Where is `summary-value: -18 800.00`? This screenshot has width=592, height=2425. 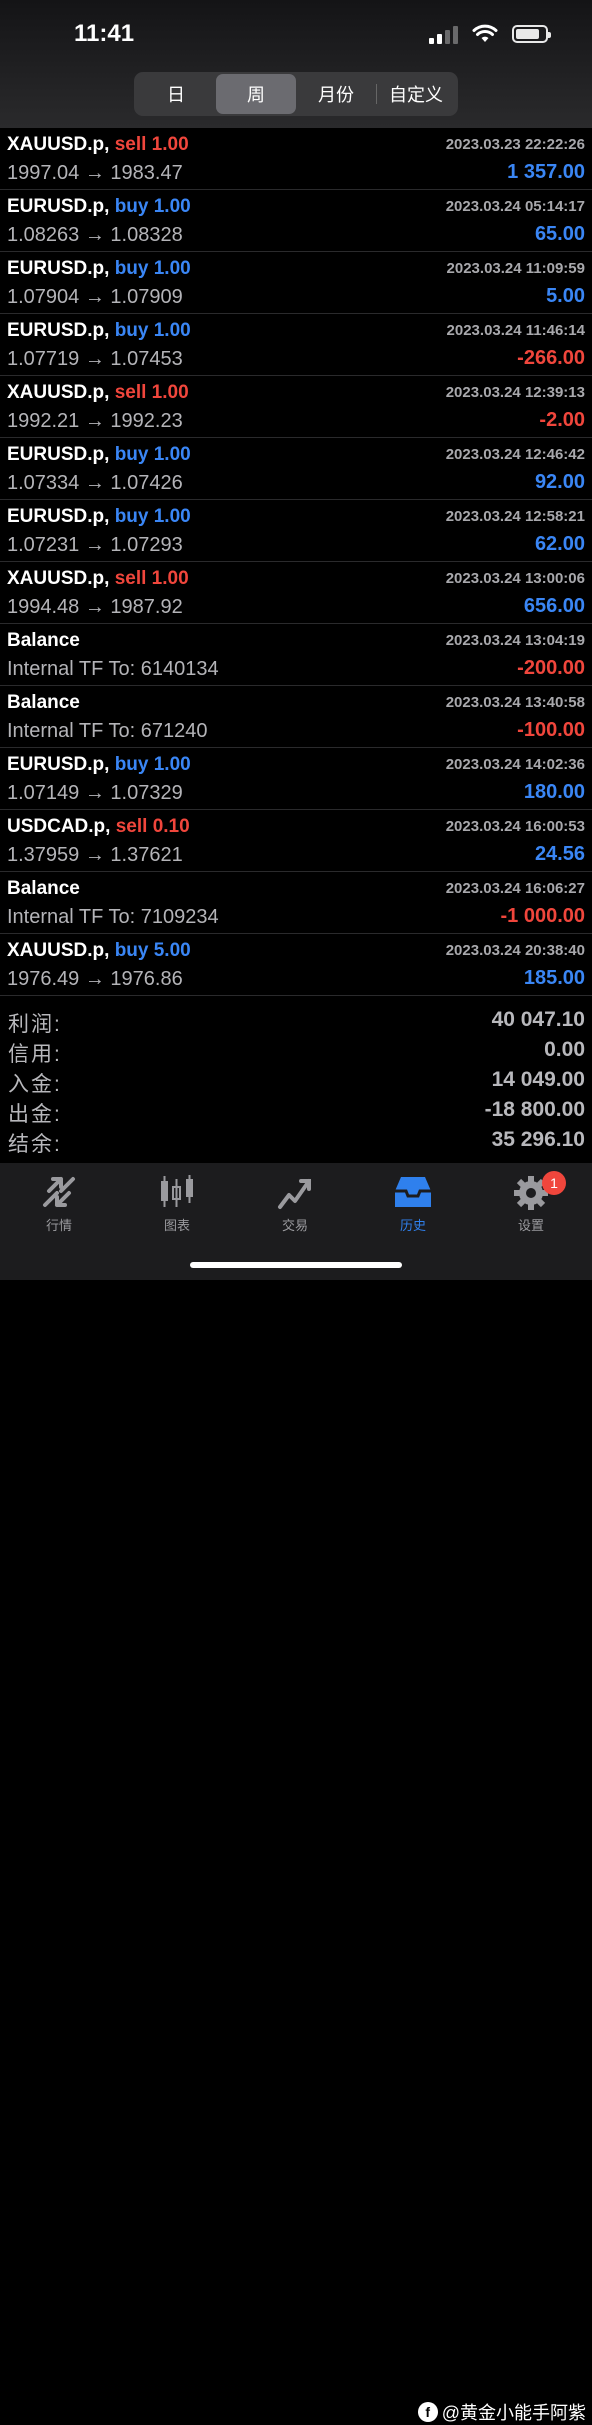 summary-value: -18 800.00 is located at coordinates (534, 1109).